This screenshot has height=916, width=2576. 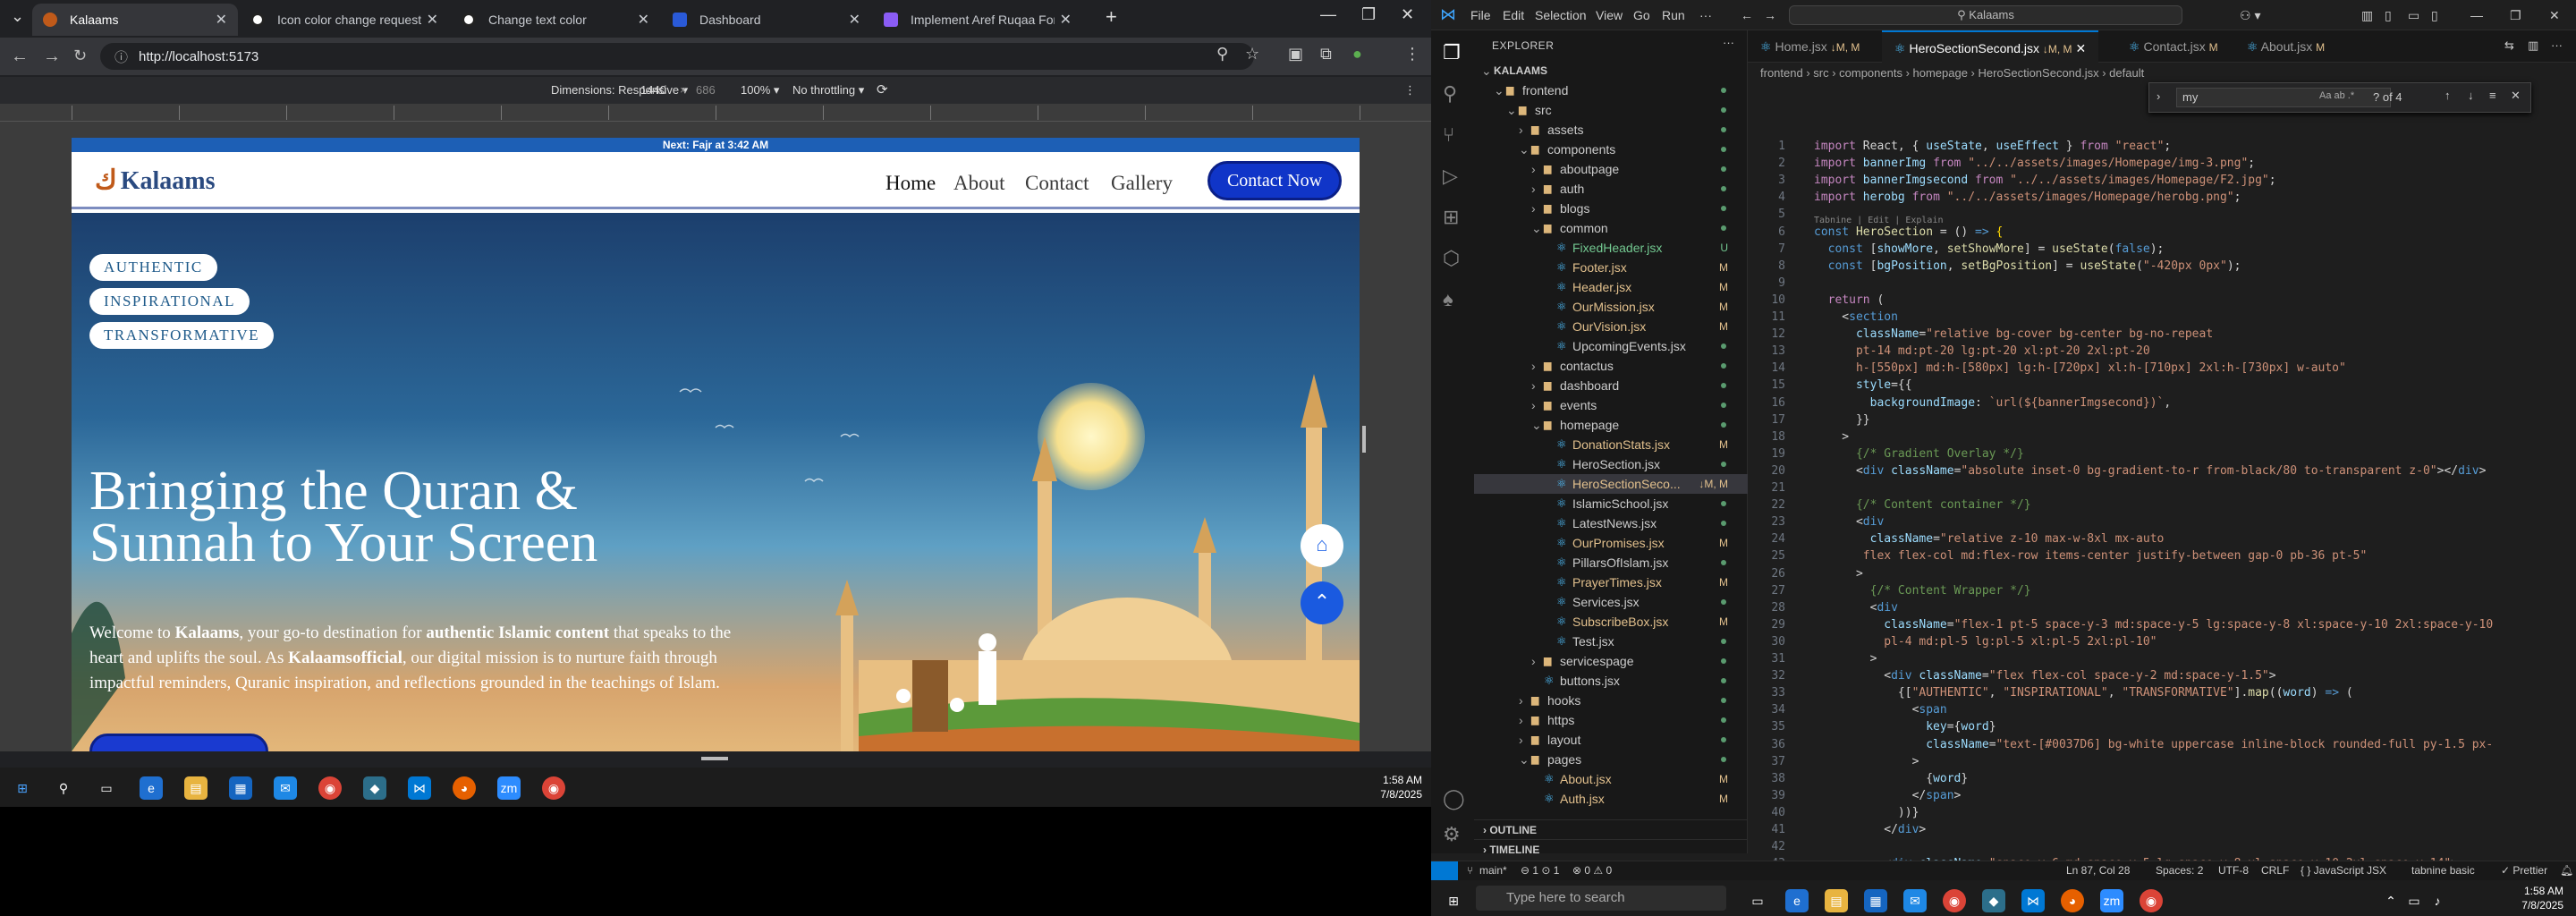 What do you see at coordinates (1641, 15) in the screenshot?
I see `menu-go: Go` at bounding box center [1641, 15].